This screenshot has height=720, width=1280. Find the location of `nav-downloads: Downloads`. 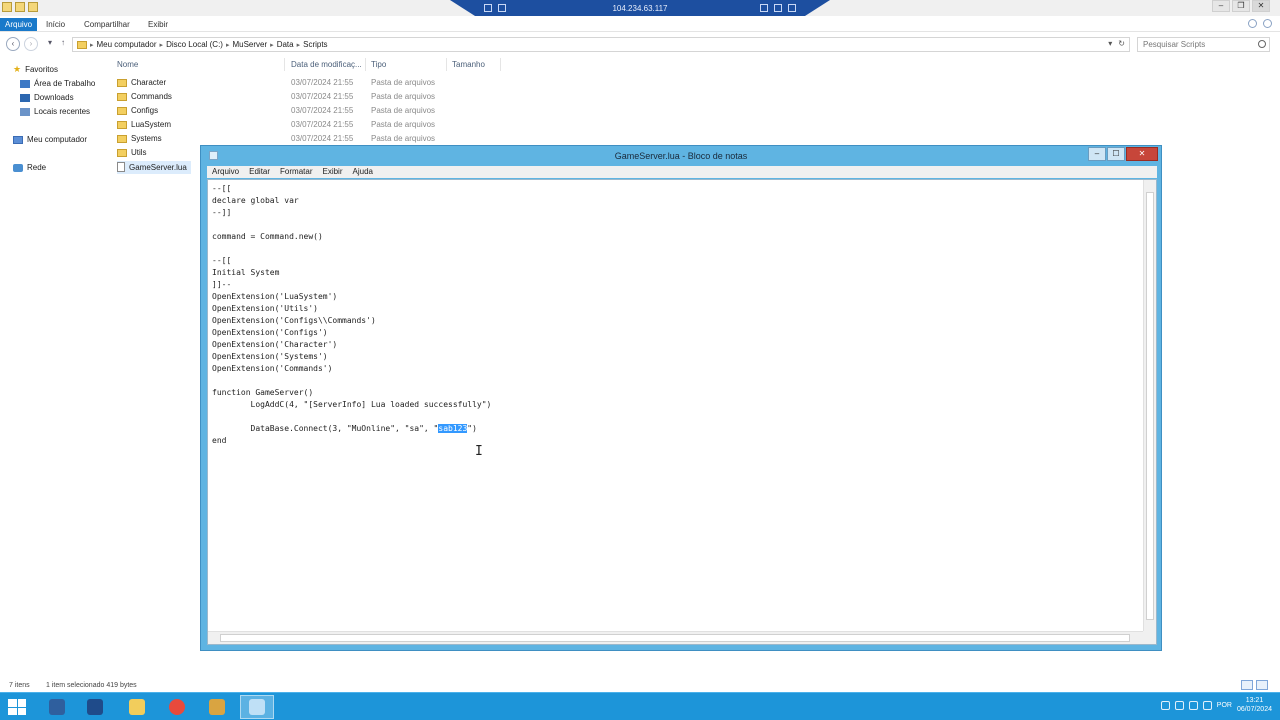

nav-downloads: Downloads is located at coordinates (47, 97).